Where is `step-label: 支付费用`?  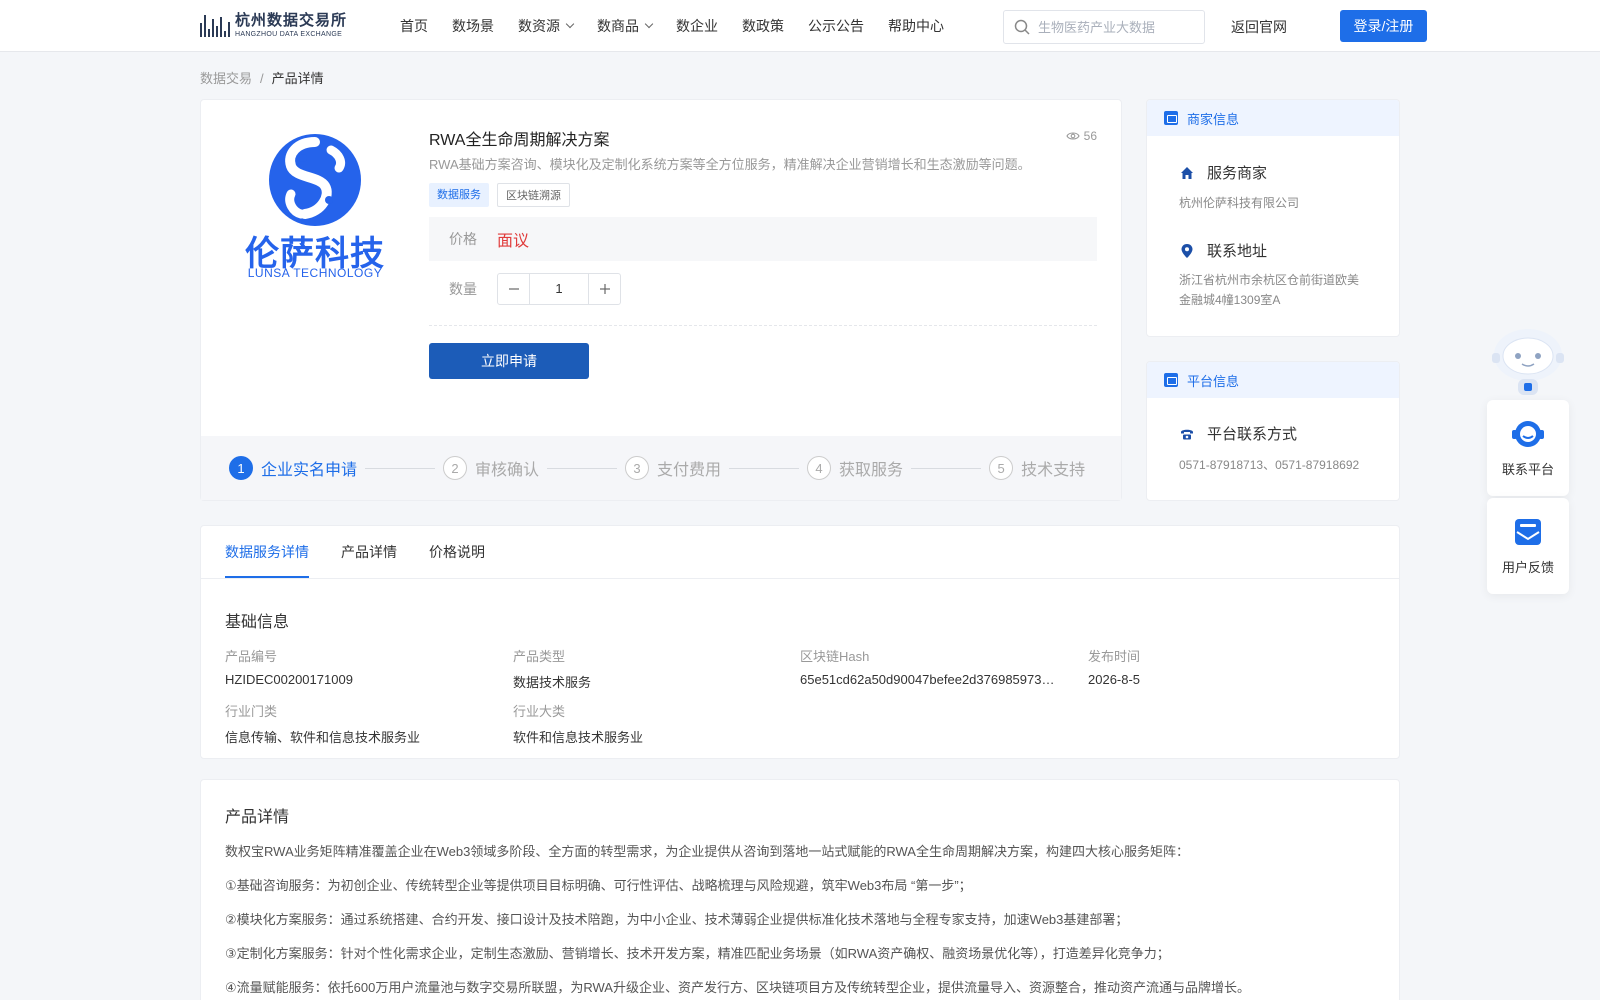 step-label: 支付费用 is located at coordinates (689, 470).